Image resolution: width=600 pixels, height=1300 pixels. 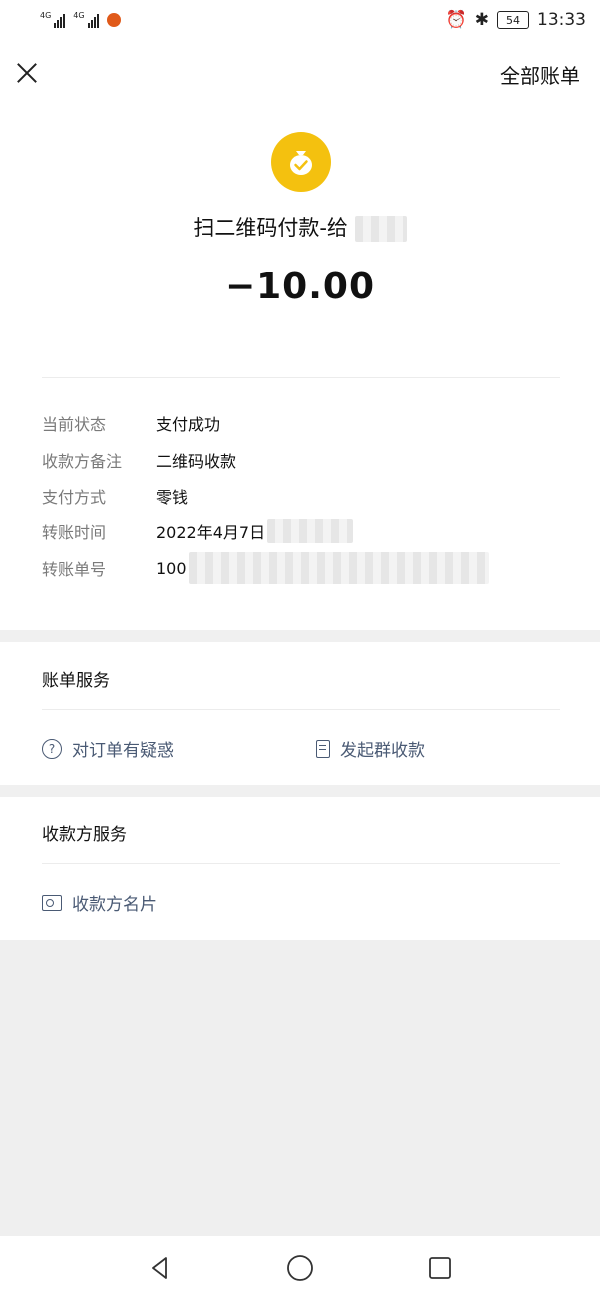 I want to click on signal-icon-2: 4G, so click(x=86, y=20).